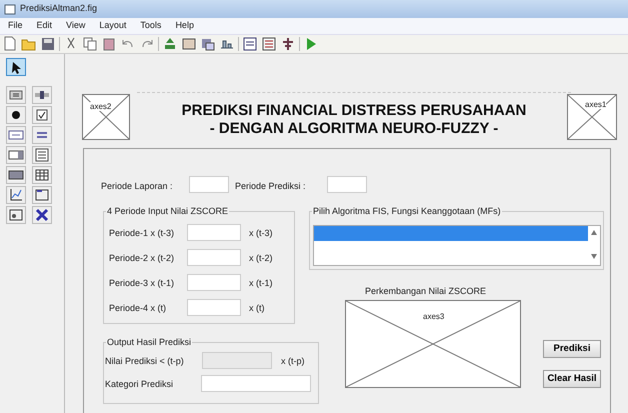  I want to click on activex-icon, so click(42, 215).